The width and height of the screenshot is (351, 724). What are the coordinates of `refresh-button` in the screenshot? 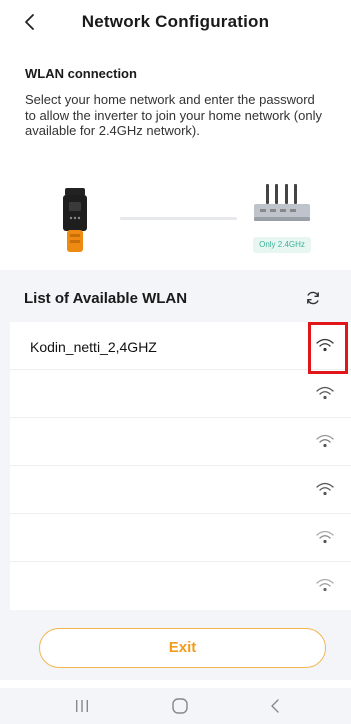 It's located at (313, 298).